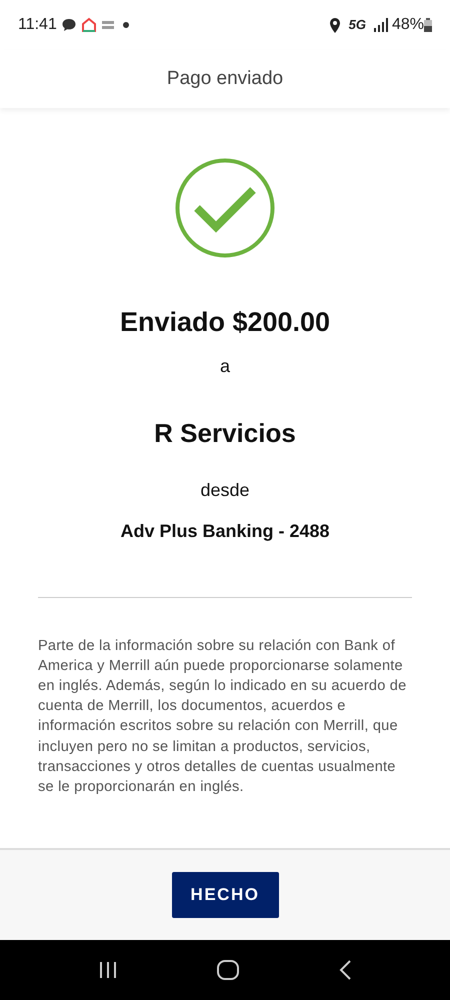 The width and height of the screenshot is (450, 1000). Describe the element at coordinates (225, 895) in the screenshot. I see `done-button: HECHO` at that location.